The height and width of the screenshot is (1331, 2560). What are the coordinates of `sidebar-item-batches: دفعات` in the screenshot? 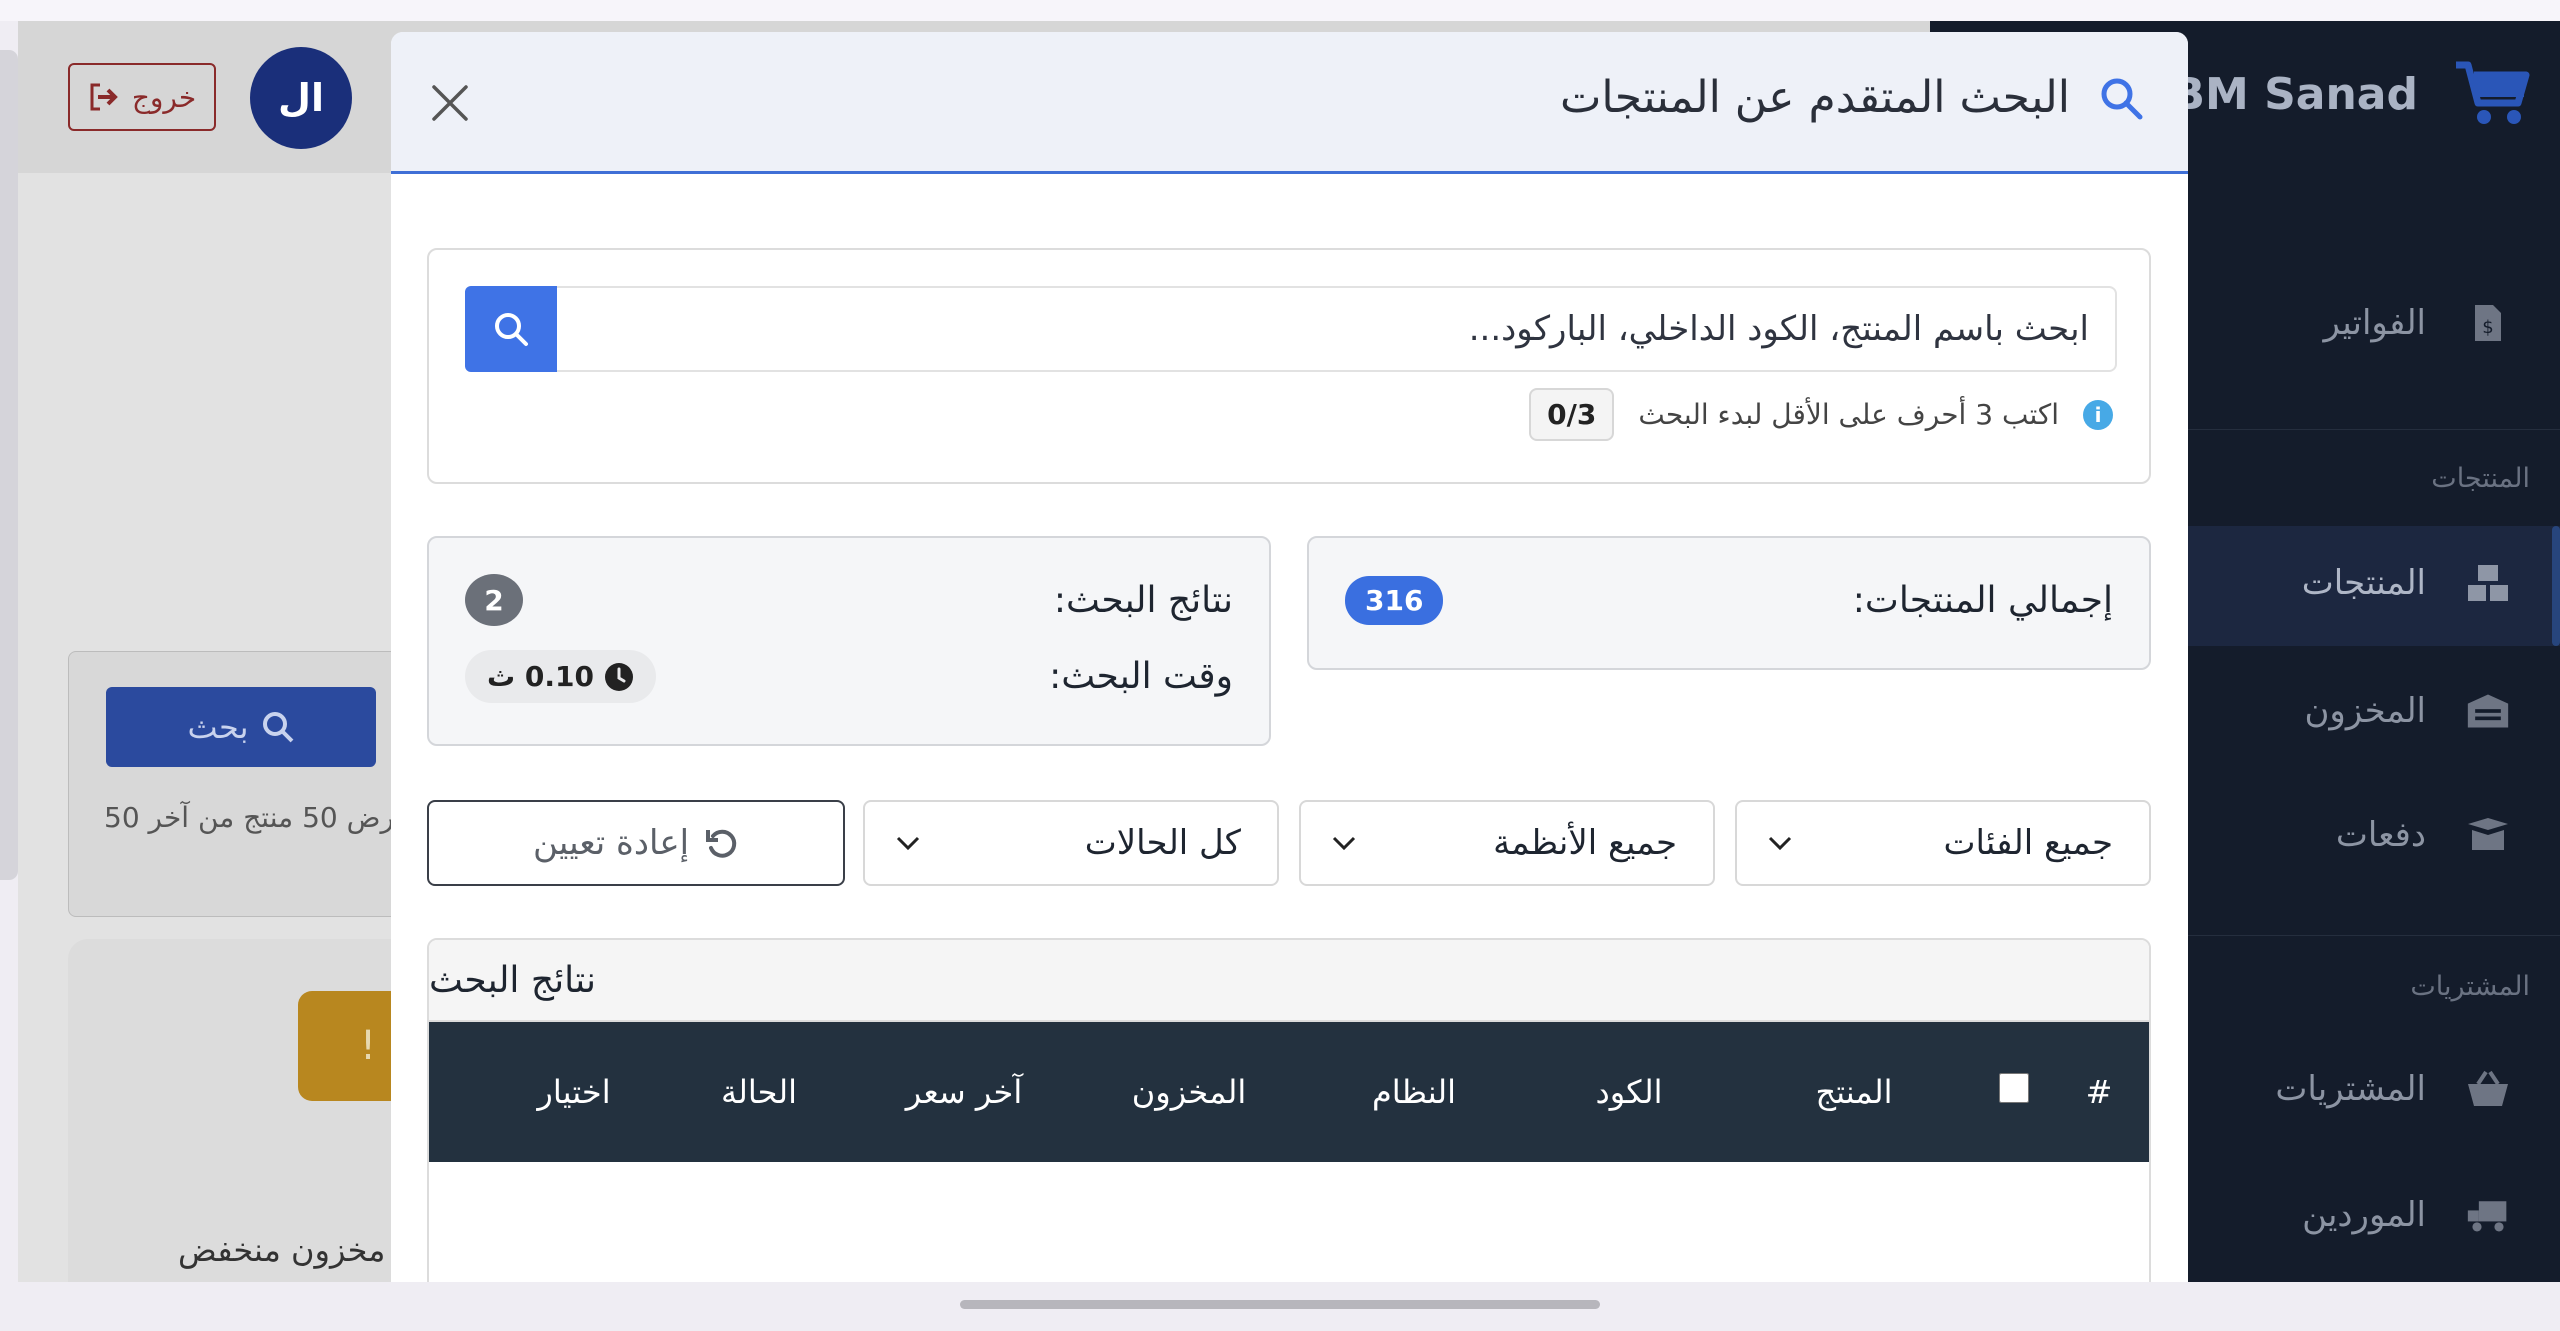 It's located at (2423, 835).